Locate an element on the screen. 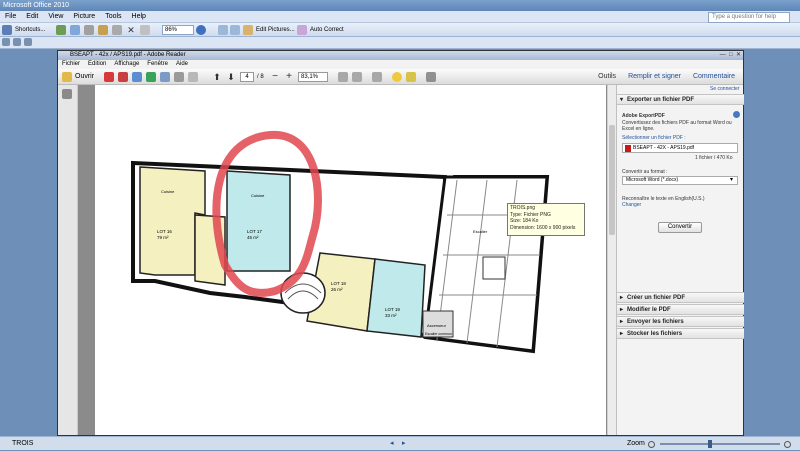  format-select: Microsoft Word (*.docx) is located at coordinates (680, 180).